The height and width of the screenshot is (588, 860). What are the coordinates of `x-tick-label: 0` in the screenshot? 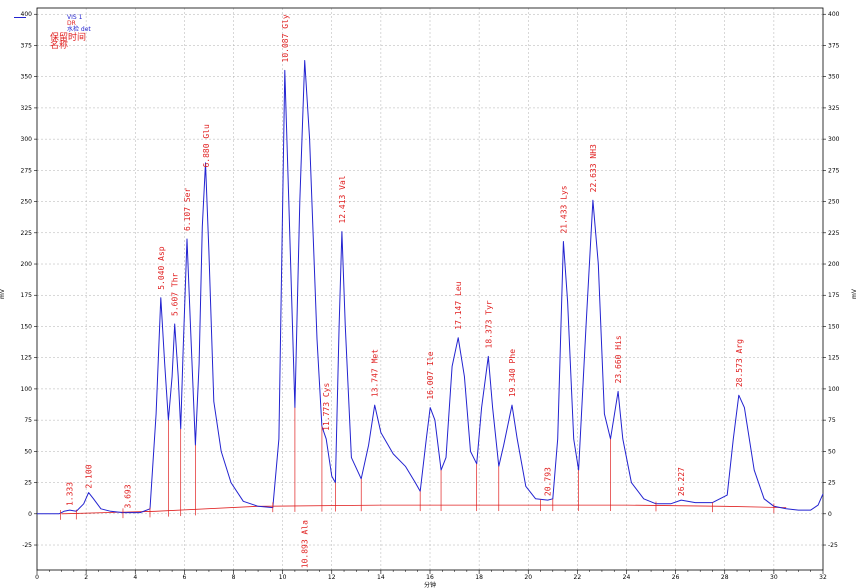 It's located at (37, 577).